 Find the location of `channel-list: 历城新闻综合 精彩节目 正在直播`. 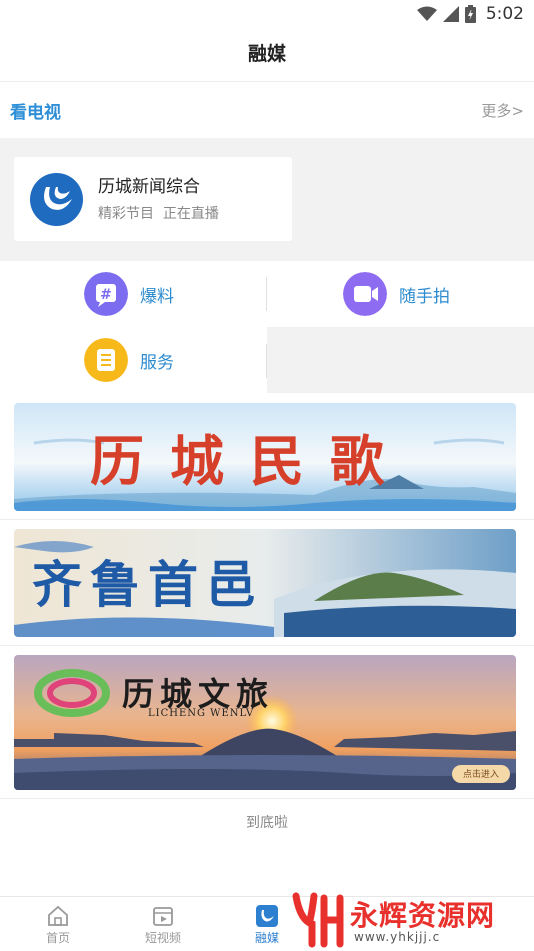

channel-list: 历城新闻综合 精彩节目 正在直播 is located at coordinates (267, 199).